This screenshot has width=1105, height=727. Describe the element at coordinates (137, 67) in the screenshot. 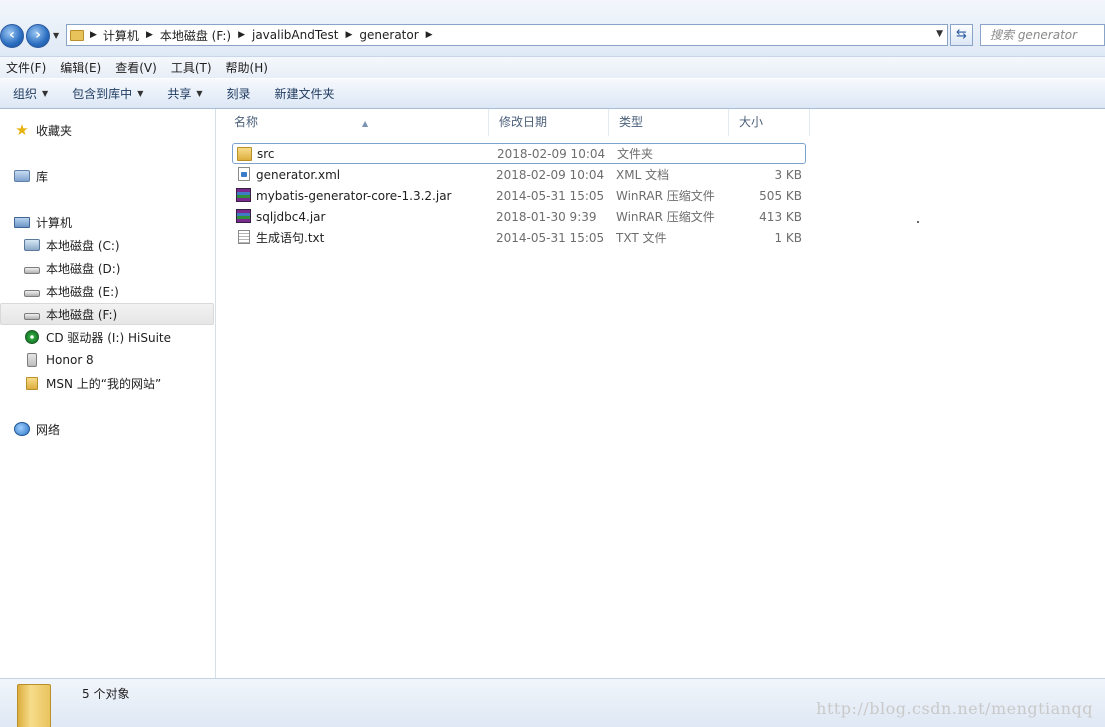

I see `menu-view: 查看(V)` at that location.